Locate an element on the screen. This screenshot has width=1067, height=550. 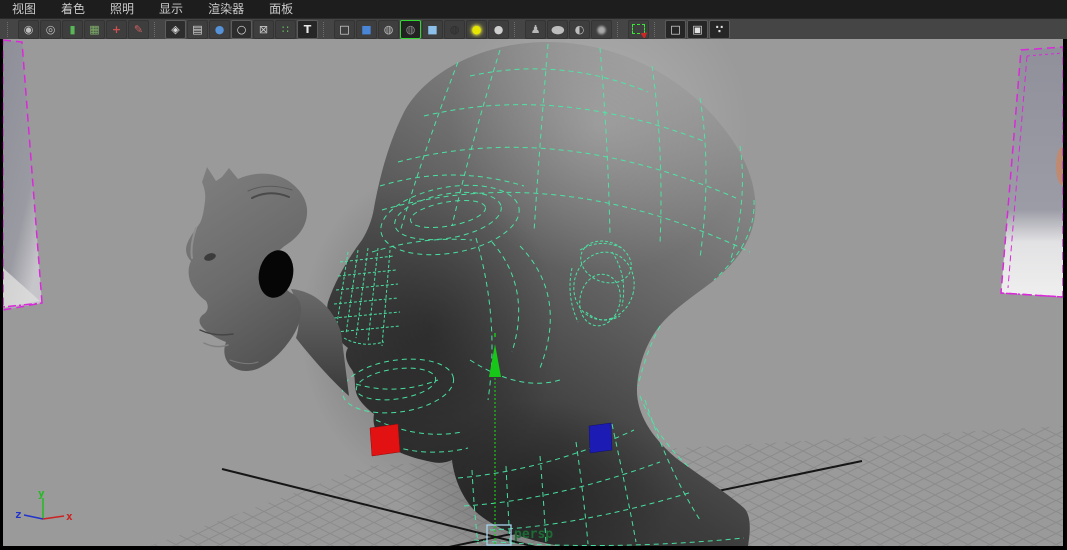
textured-cube-icon: ■ is located at coordinates (432, 29).